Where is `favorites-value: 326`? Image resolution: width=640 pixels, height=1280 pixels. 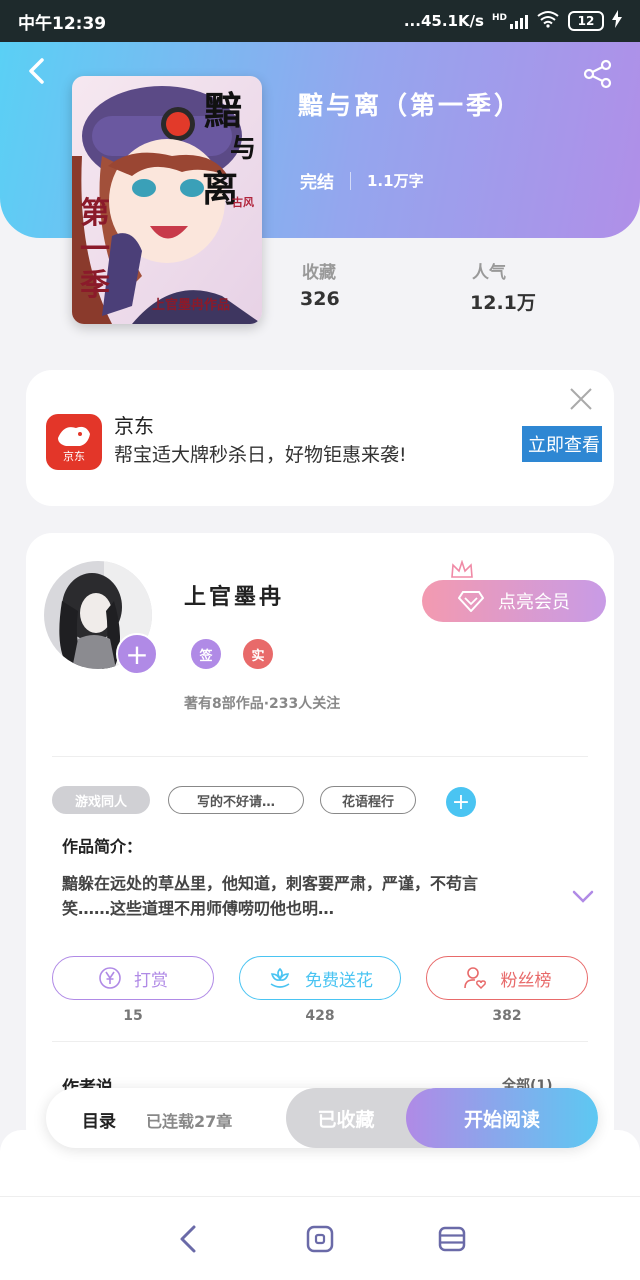 favorites-value: 326 is located at coordinates (320, 299).